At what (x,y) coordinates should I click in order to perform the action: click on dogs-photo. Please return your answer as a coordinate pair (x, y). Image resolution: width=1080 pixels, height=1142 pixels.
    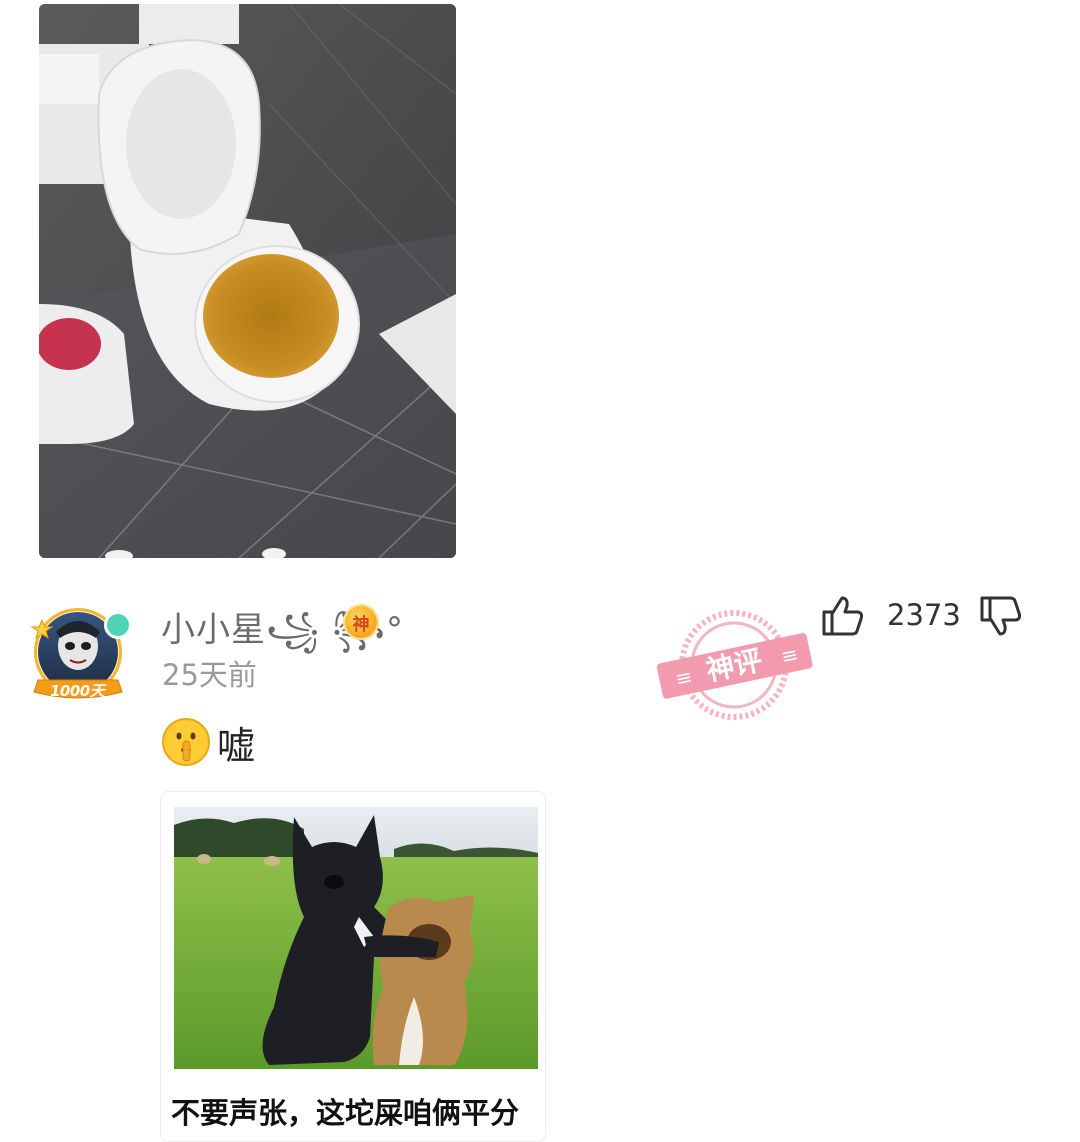
    Looking at the image, I should click on (356, 938).